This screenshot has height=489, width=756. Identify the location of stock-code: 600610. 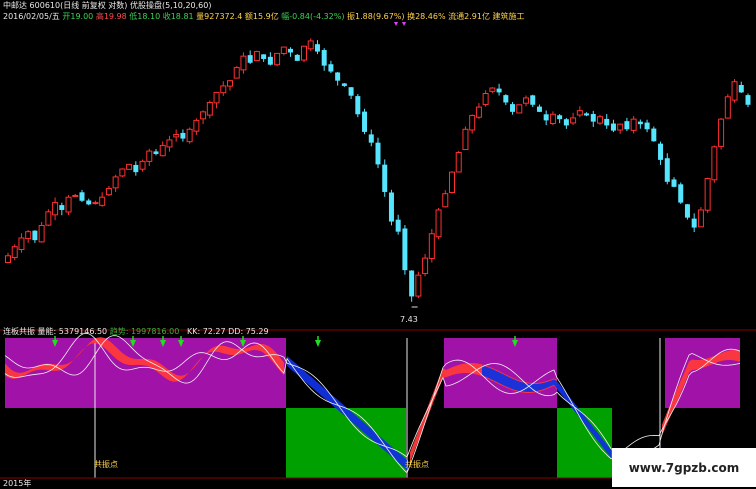
(45, 5).